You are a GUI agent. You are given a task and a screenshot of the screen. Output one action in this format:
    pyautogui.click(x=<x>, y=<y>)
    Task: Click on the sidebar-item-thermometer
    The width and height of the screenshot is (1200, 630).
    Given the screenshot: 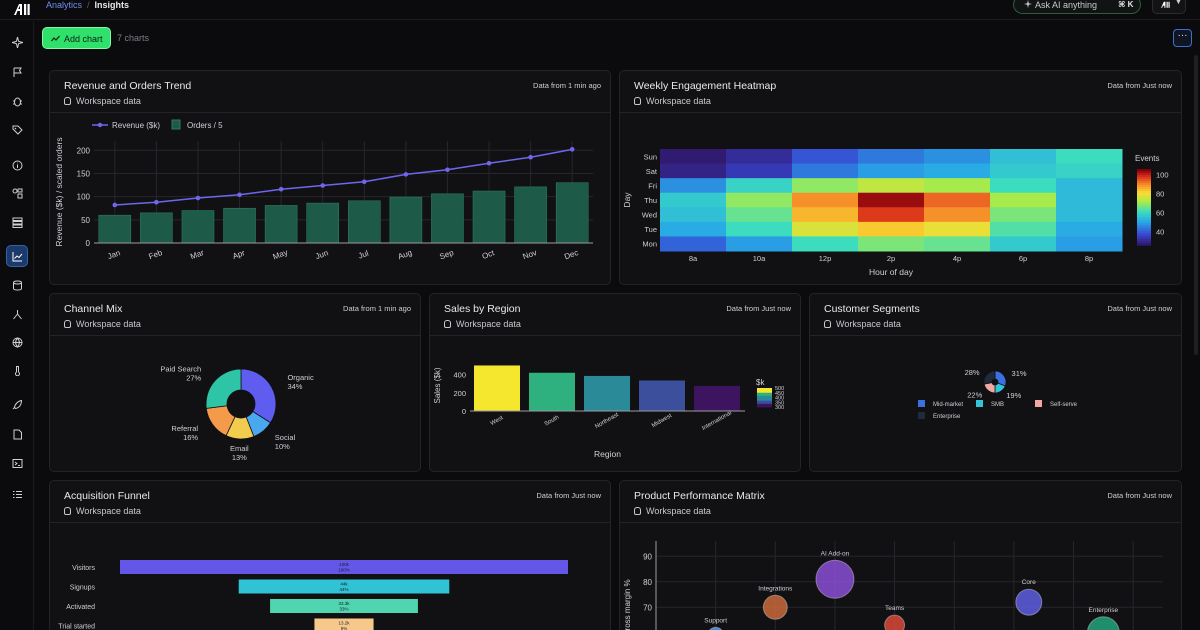 What is the action you would take?
    pyautogui.click(x=17, y=370)
    